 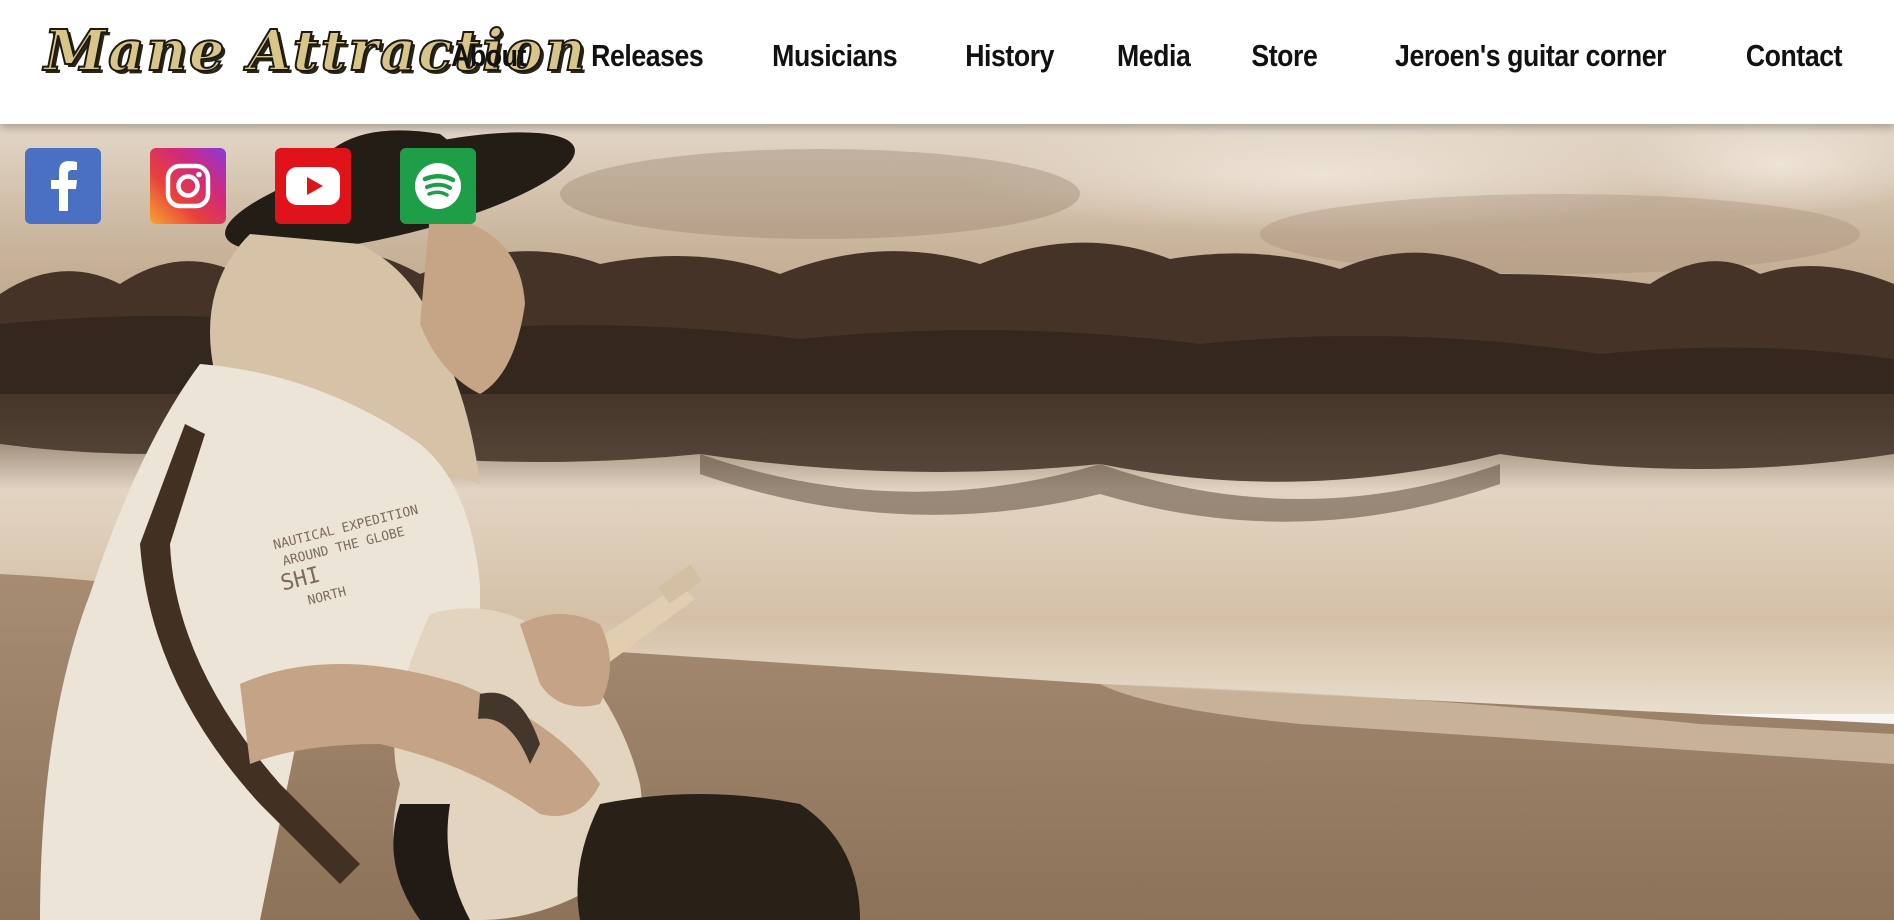 I want to click on instagram-icon, so click(x=188, y=186).